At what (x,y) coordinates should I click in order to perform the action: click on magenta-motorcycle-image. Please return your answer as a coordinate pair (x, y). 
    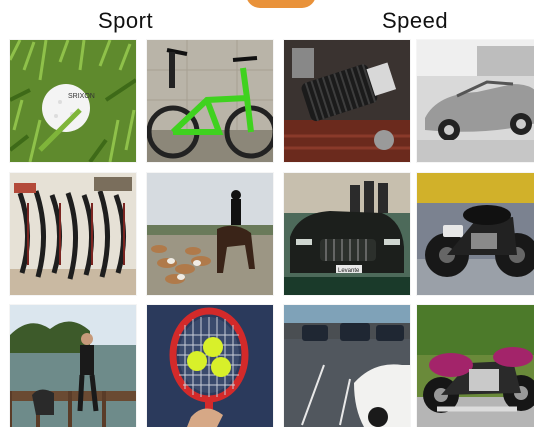
    Looking at the image, I should click on (475, 366).